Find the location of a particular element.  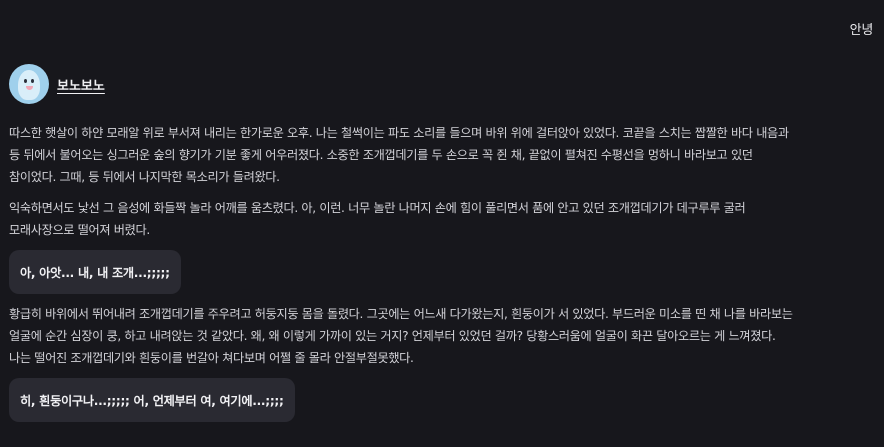

dialogue-bubble-1: 아, 아앗... 내, 내 조개...;;;;; is located at coordinates (95, 272).